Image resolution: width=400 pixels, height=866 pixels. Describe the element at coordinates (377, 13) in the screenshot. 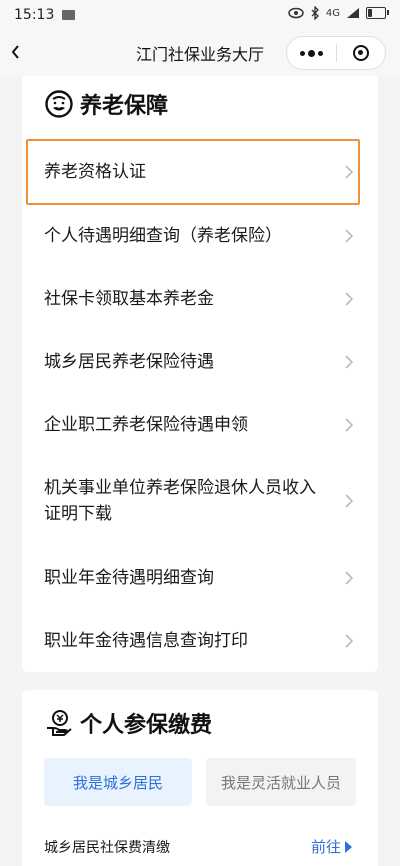

I see `battery-icon` at that location.